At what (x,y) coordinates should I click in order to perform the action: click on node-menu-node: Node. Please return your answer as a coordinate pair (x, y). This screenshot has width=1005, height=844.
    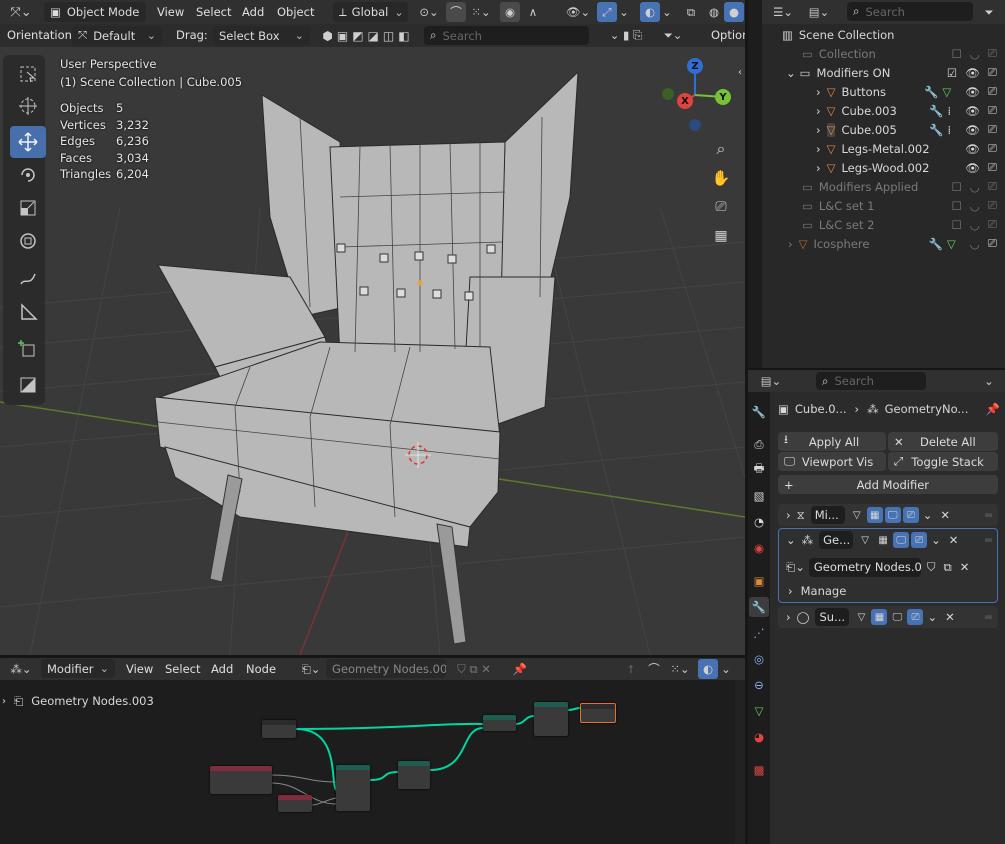
    Looking at the image, I should click on (261, 669).